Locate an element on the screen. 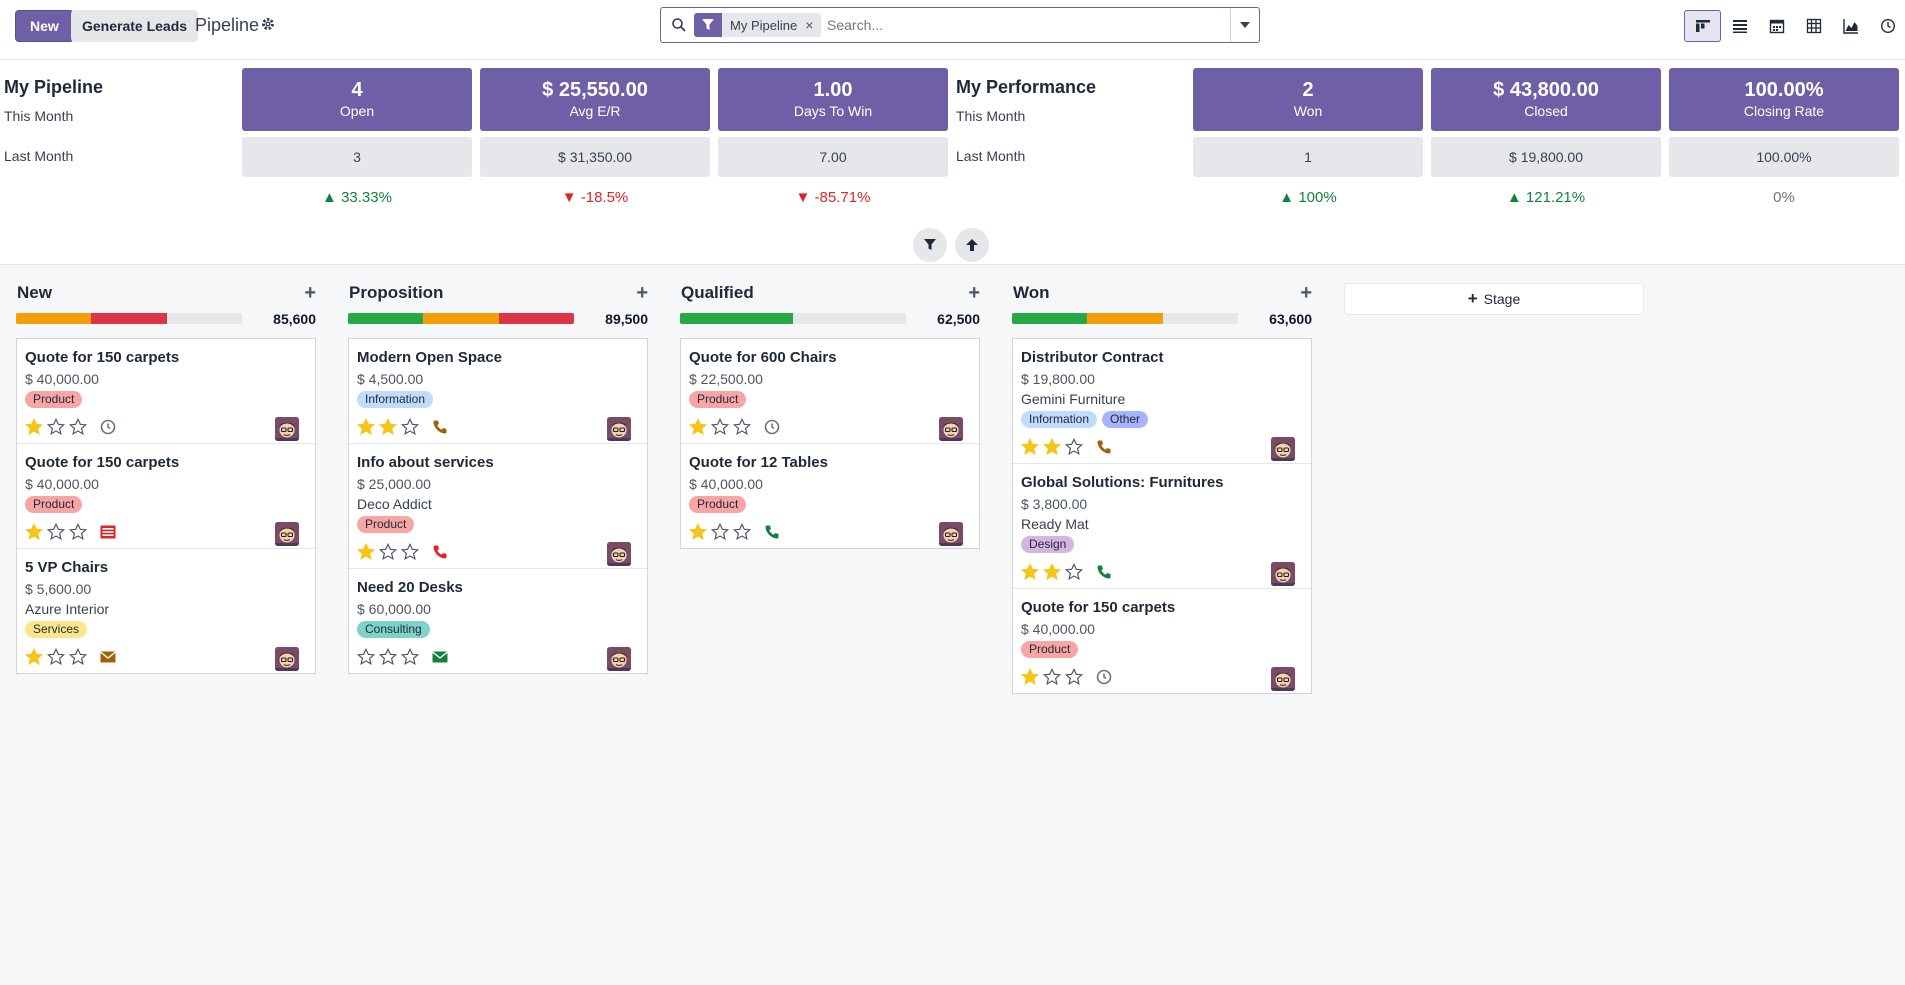 Image resolution: width=1905 pixels, height=985 pixels. kpi-closed: $ 43,800.00 Closed is located at coordinates (1546, 99).